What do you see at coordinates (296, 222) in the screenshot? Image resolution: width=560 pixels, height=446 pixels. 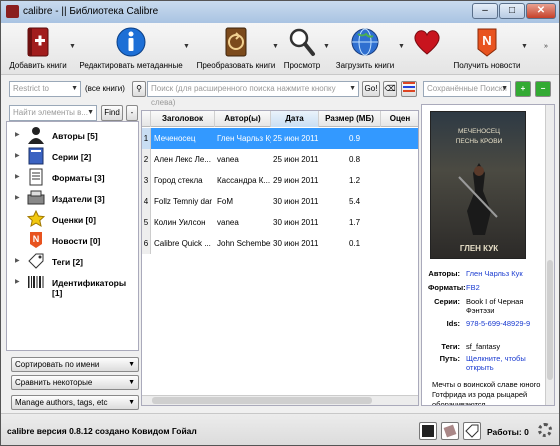 I see `cell-date: 30 июн 2011` at bounding box center [296, 222].